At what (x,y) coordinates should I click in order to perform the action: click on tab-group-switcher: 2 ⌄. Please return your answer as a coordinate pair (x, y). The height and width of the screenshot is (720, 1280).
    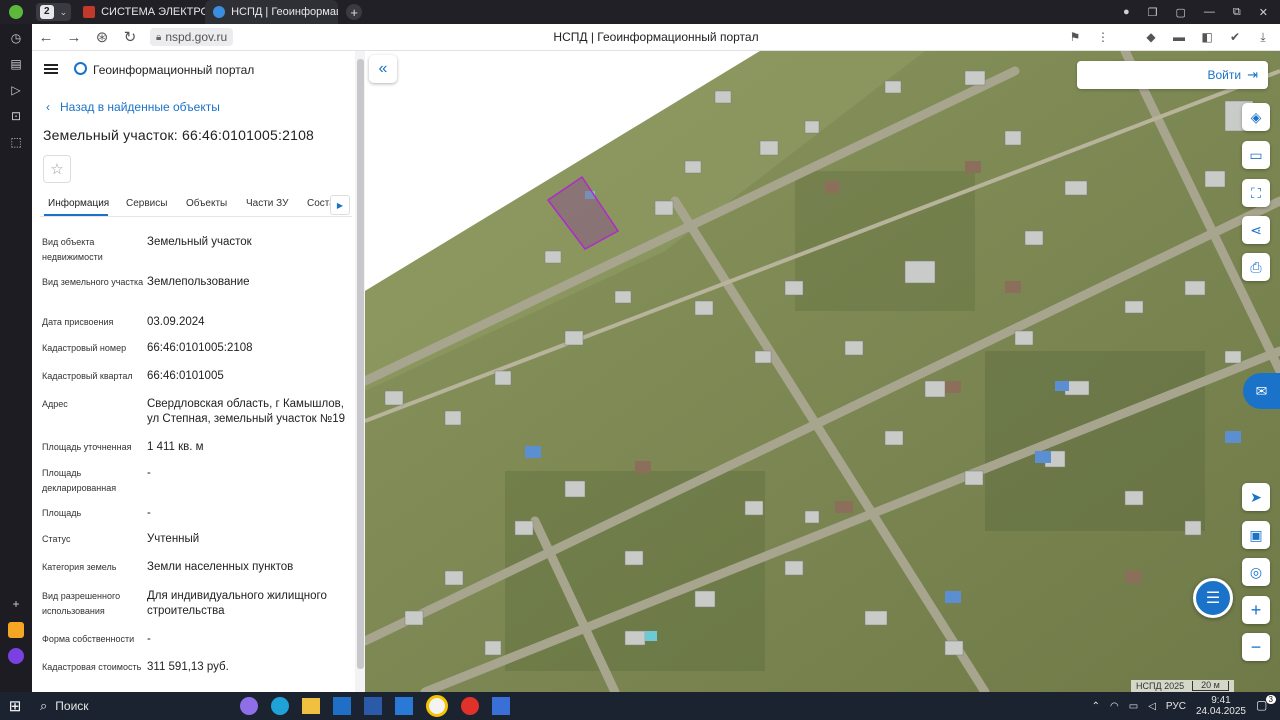
    Looking at the image, I should click on (54, 12).